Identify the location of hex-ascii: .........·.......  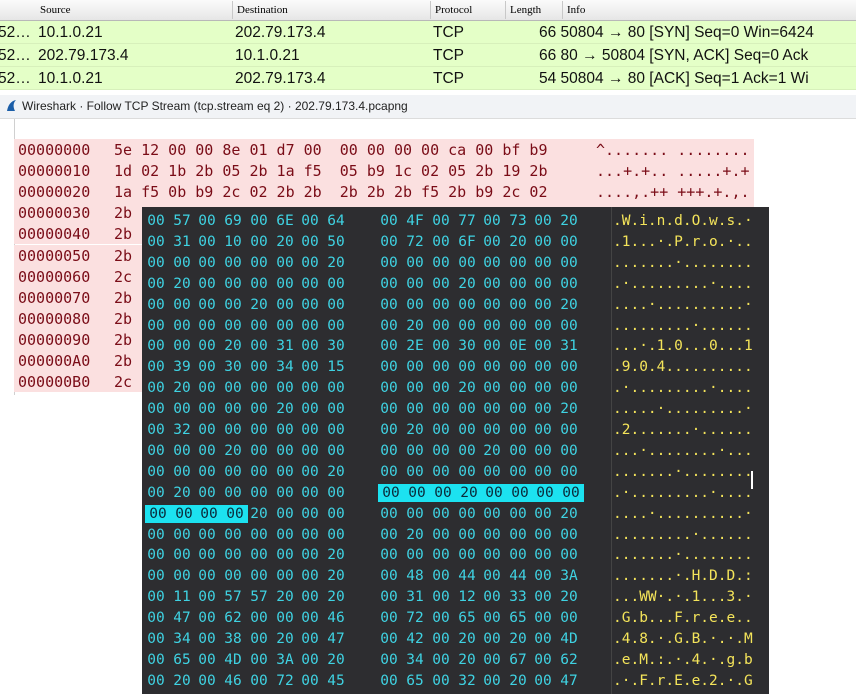
(682, 535).